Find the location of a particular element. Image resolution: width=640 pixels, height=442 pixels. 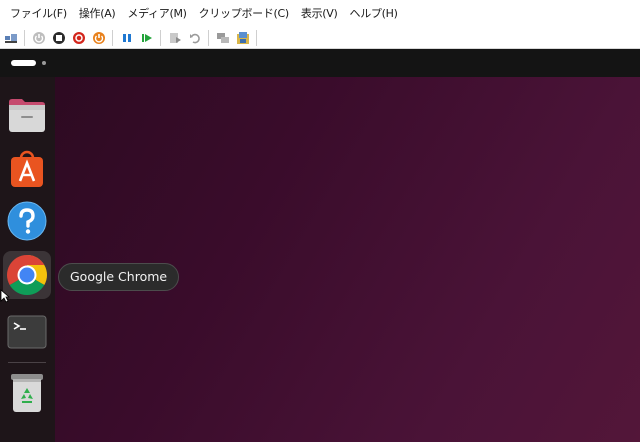

menu-help: ヘルプ(H) is located at coordinates (374, 13).